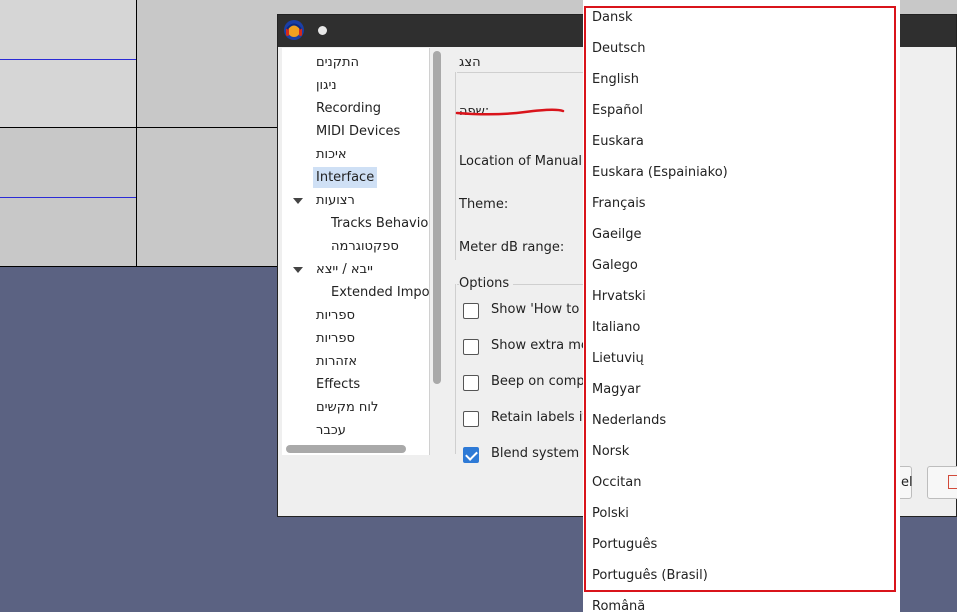 This screenshot has height=612, width=957. What do you see at coordinates (907, 482) in the screenshot?
I see `ok-button-label: el` at bounding box center [907, 482].